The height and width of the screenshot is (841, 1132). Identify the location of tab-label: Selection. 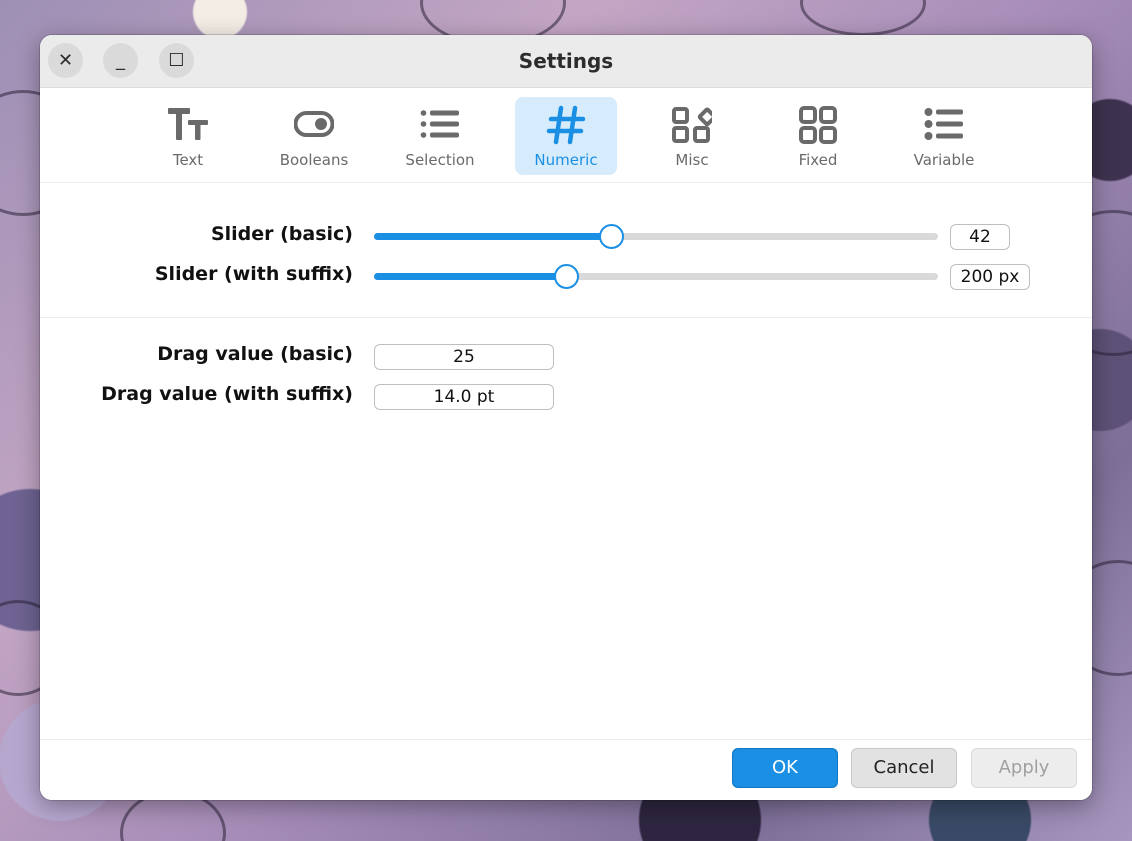
(440, 160).